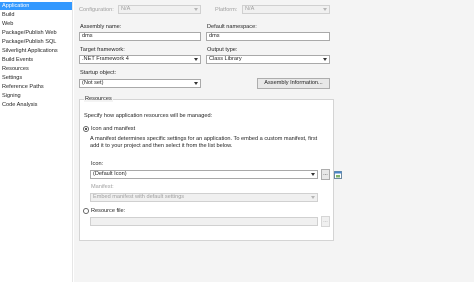 This screenshot has height=282, width=474. What do you see at coordinates (87, 36) in the screenshot?
I see `assembly-name-value: dms` at bounding box center [87, 36].